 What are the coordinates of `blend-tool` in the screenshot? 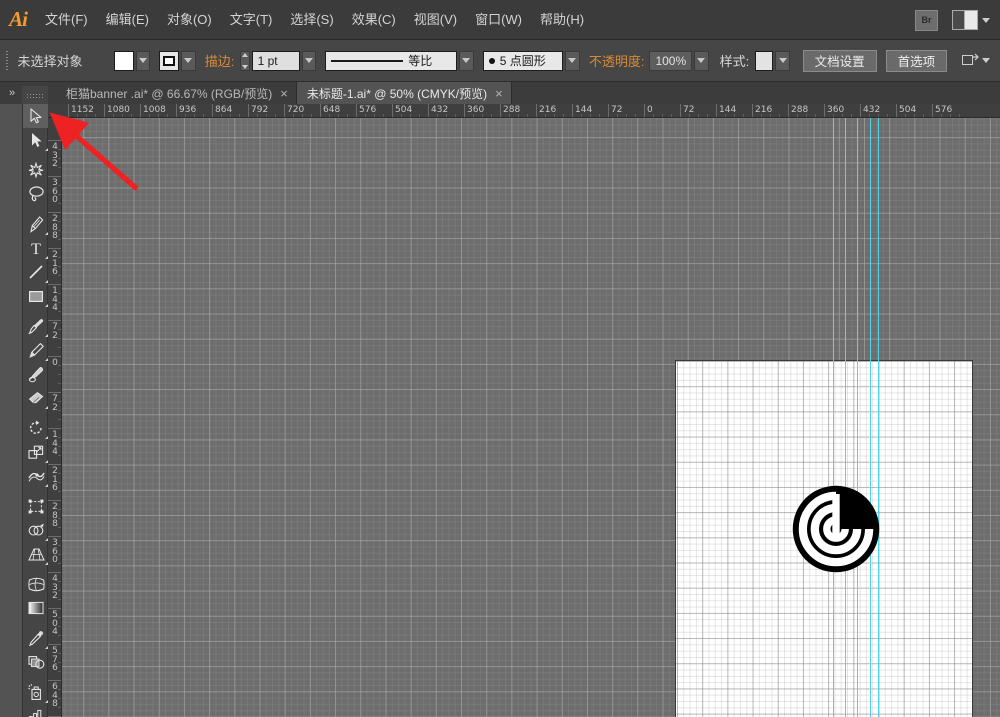 It's located at (36, 662).